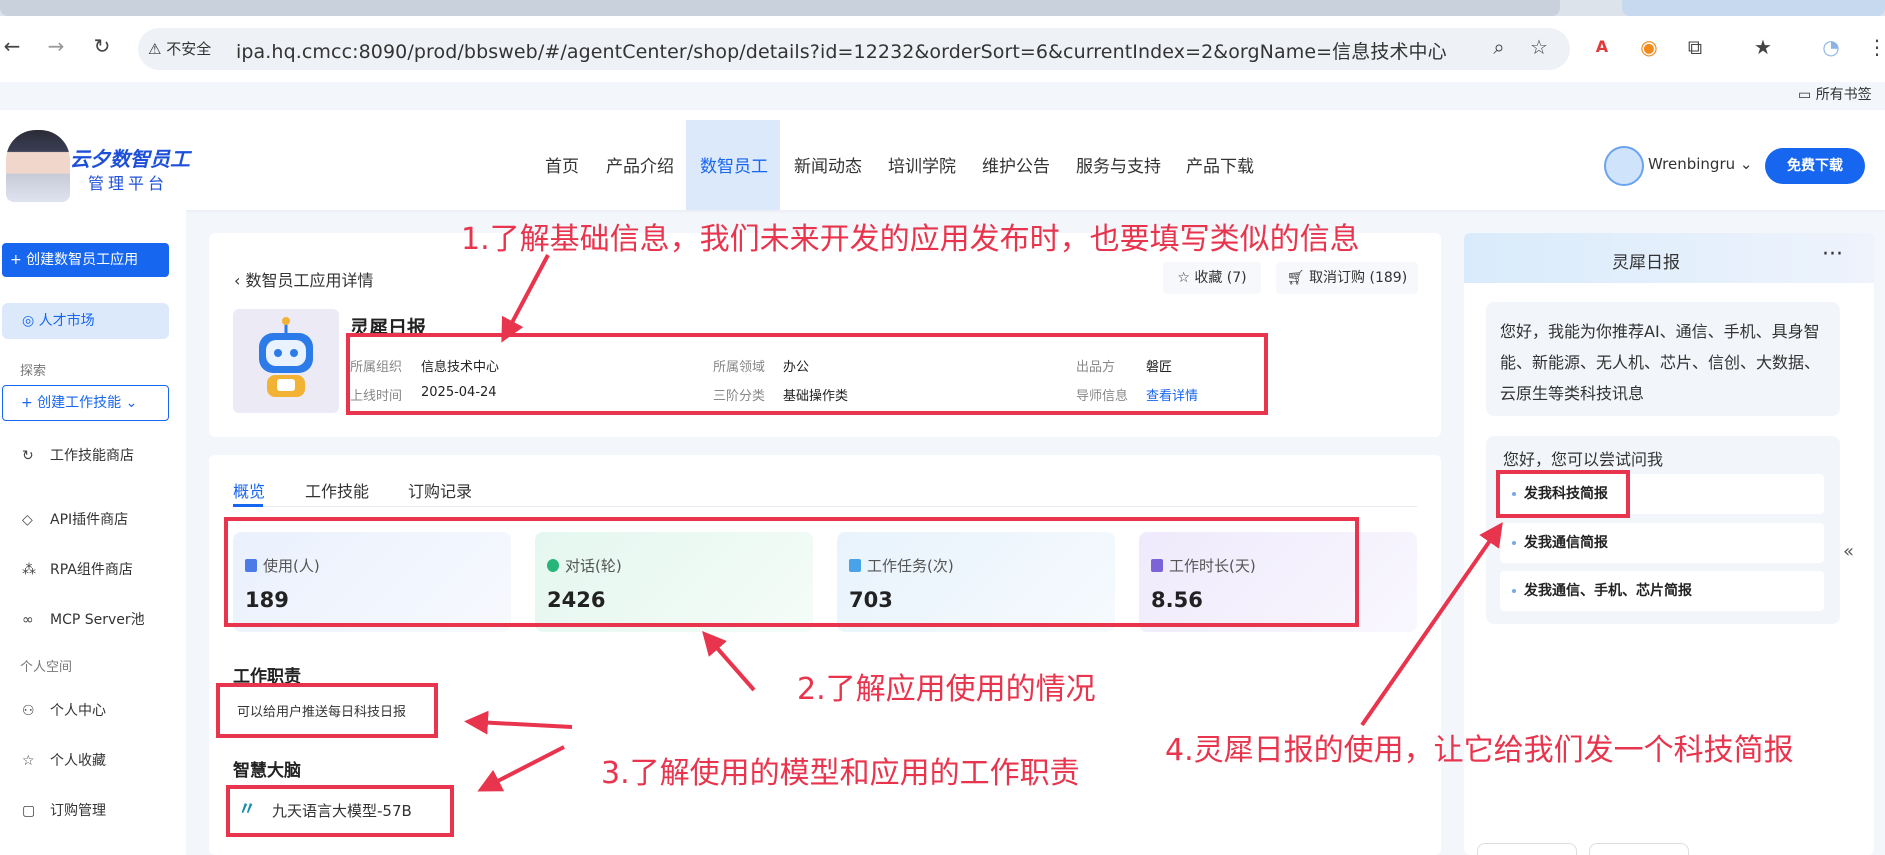 The width and height of the screenshot is (1885, 855). Describe the element at coordinates (189, 49) in the screenshot. I see `insecure-label: 不安全` at that location.